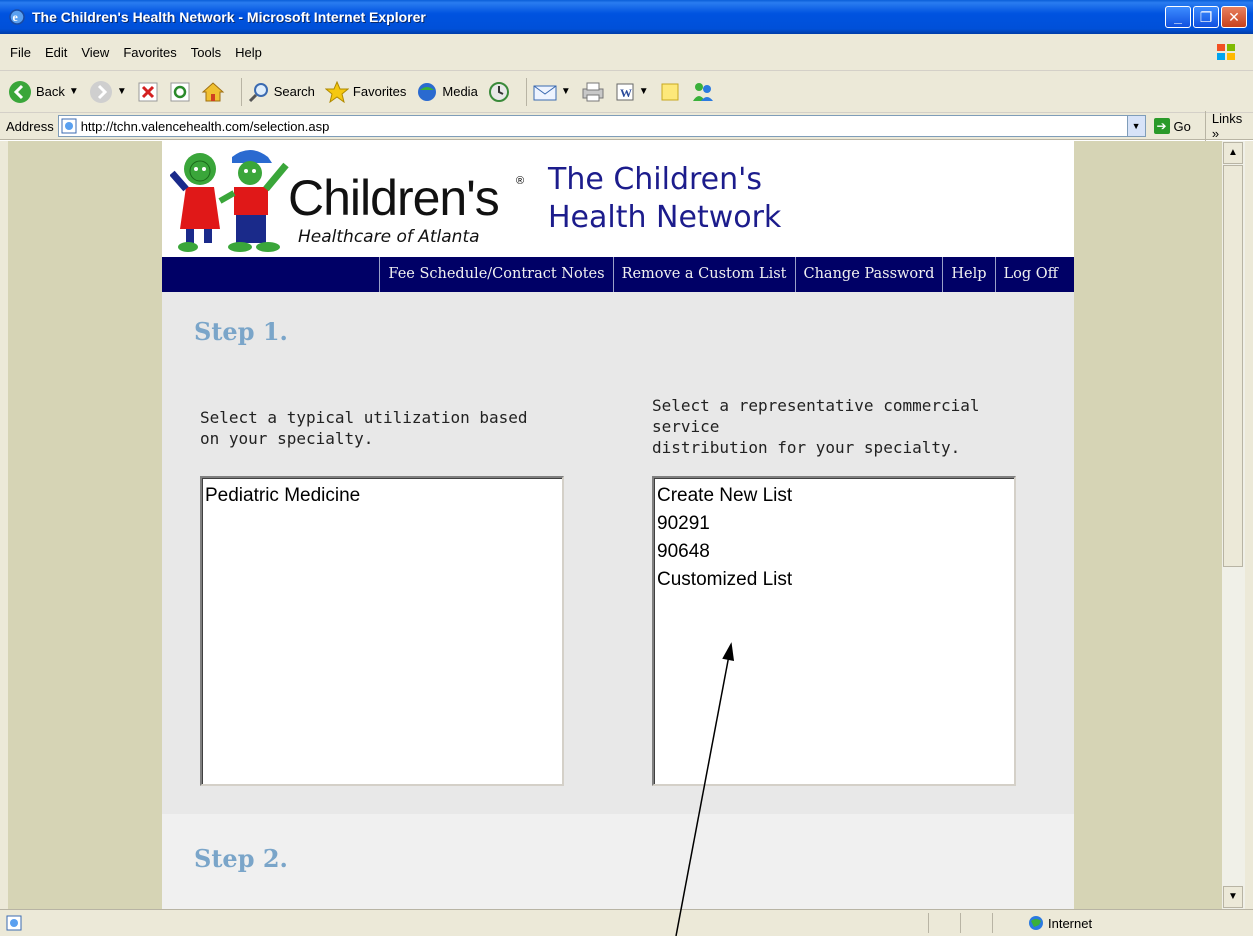 The width and height of the screenshot is (1253, 936). Describe the element at coordinates (1135, 126) in the screenshot. I see `address-dropdown-icon: ▼` at that location.